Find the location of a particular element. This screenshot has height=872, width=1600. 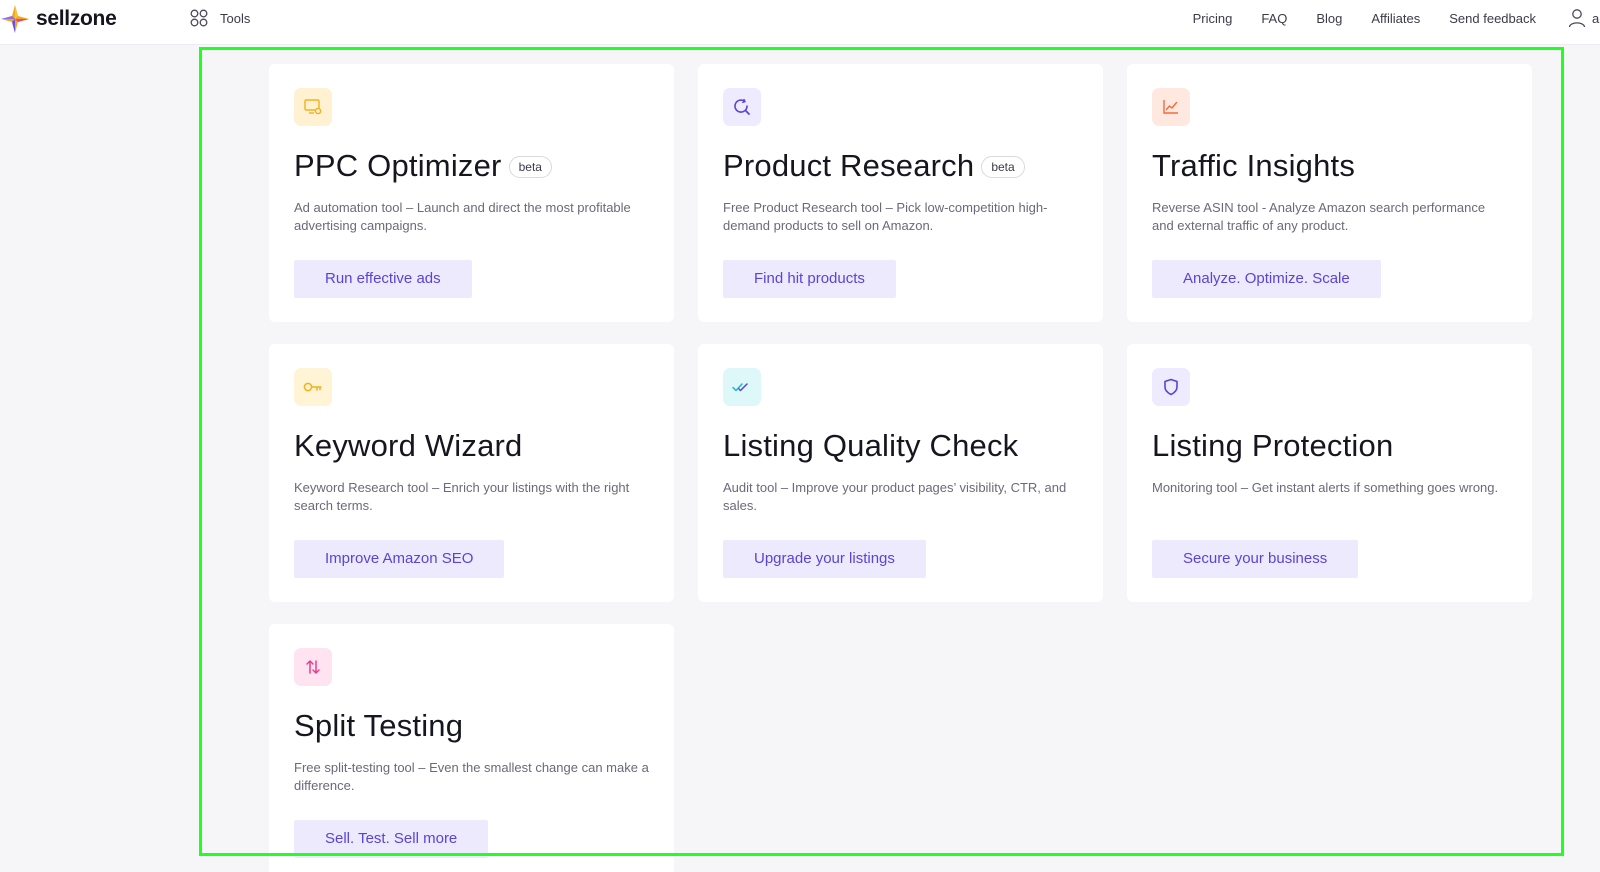

nav-blog: Blog is located at coordinates (1329, 18).